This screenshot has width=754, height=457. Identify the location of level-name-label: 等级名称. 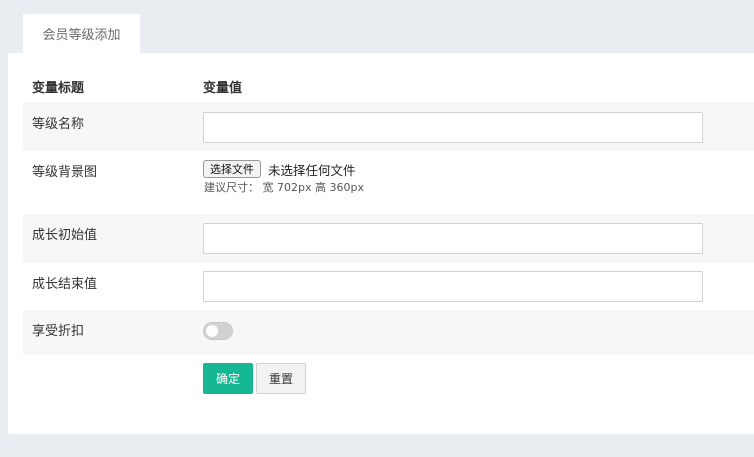
(58, 124).